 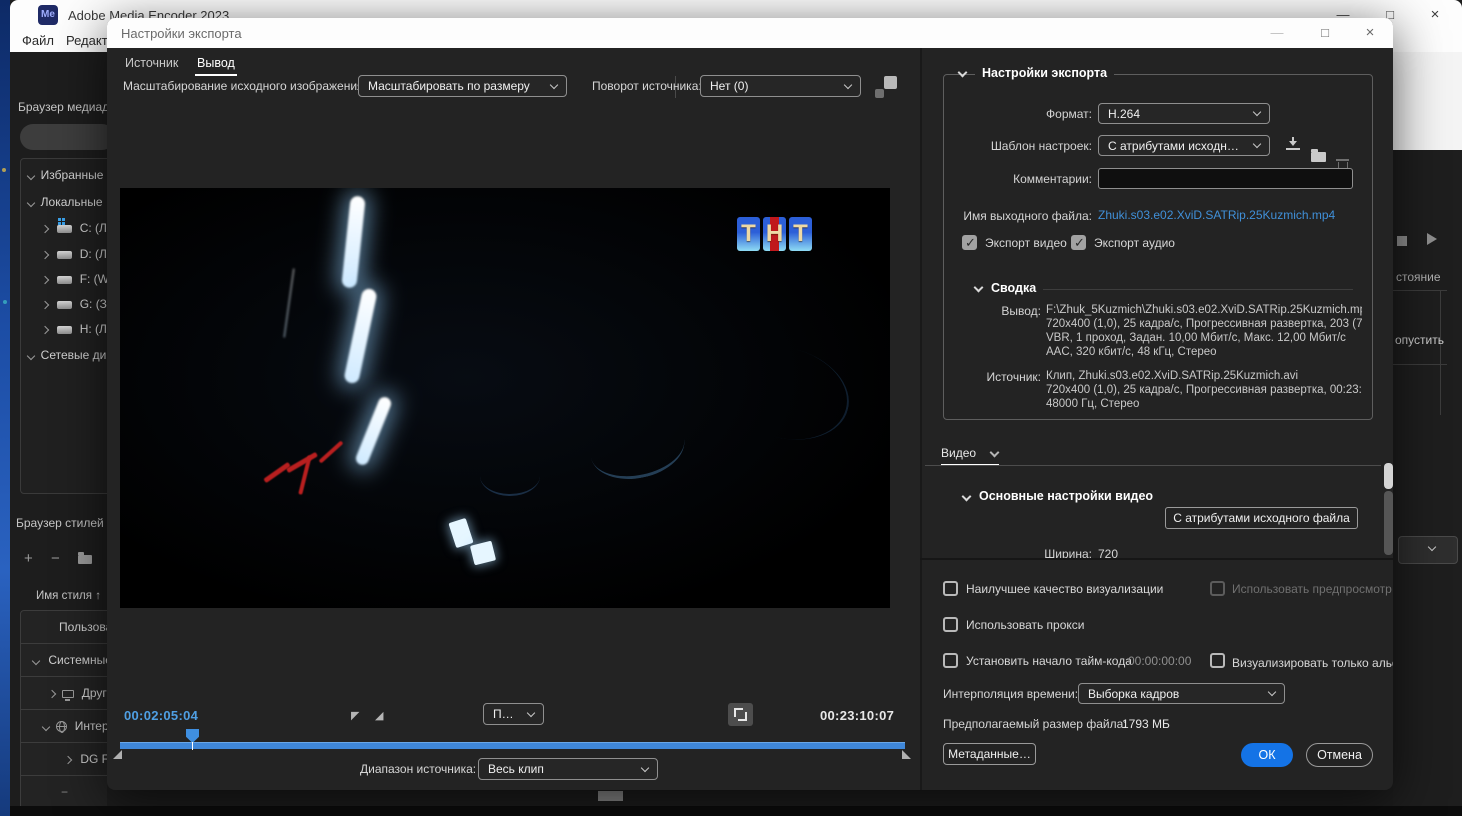 I want to click on video-settings-tab: Видео, so click(x=958, y=453).